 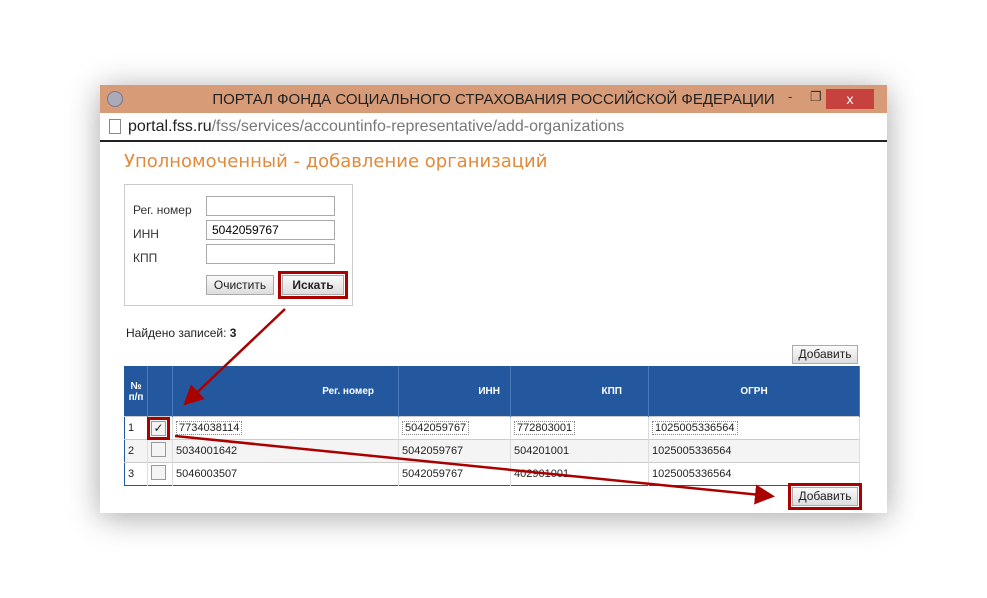 What do you see at coordinates (270, 254) in the screenshot?
I see `kpp-input` at bounding box center [270, 254].